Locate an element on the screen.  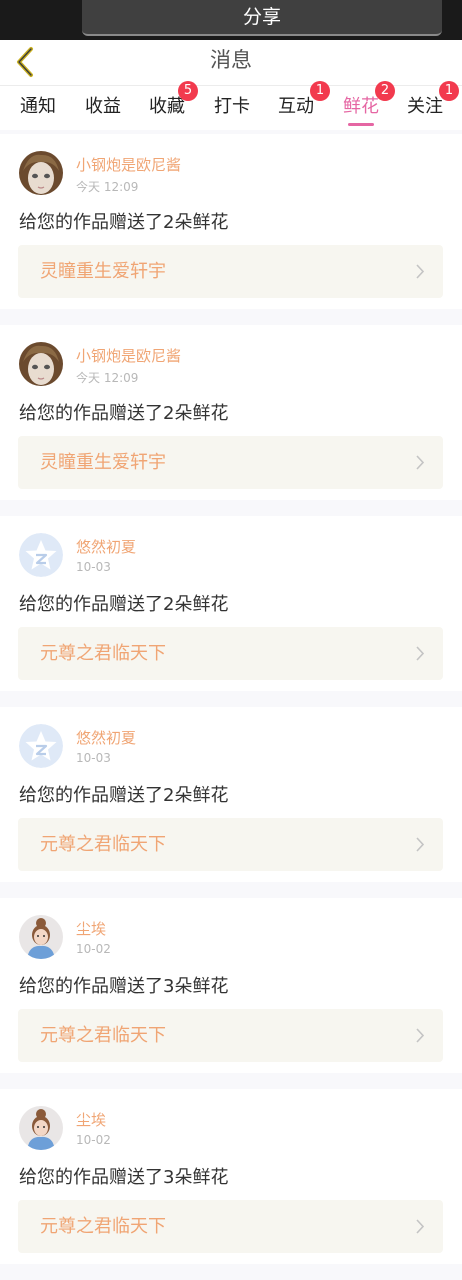
tab-earnings: 收益 is located at coordinates (103, 108).